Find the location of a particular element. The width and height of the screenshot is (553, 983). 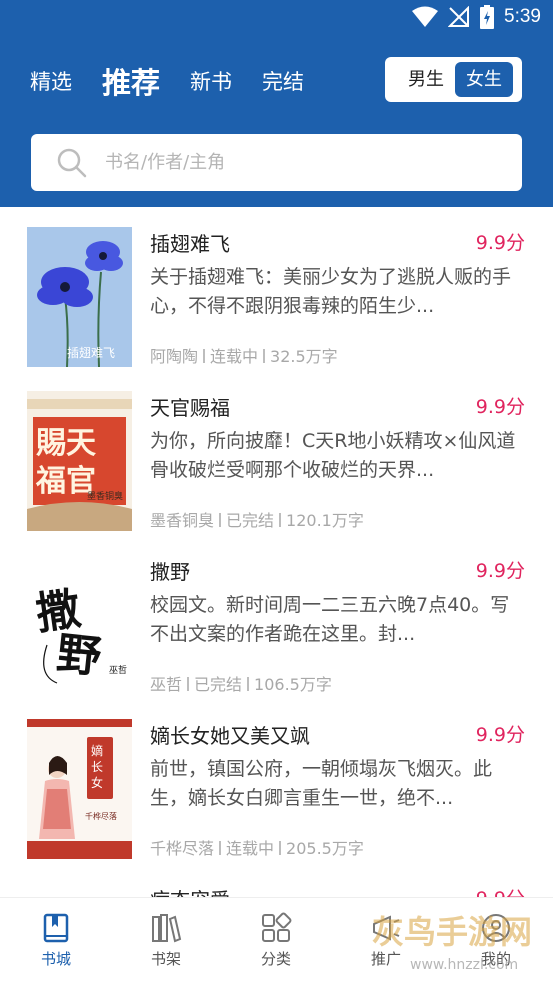

gender-male-option: 男生 is located at coordinates (426, 79).